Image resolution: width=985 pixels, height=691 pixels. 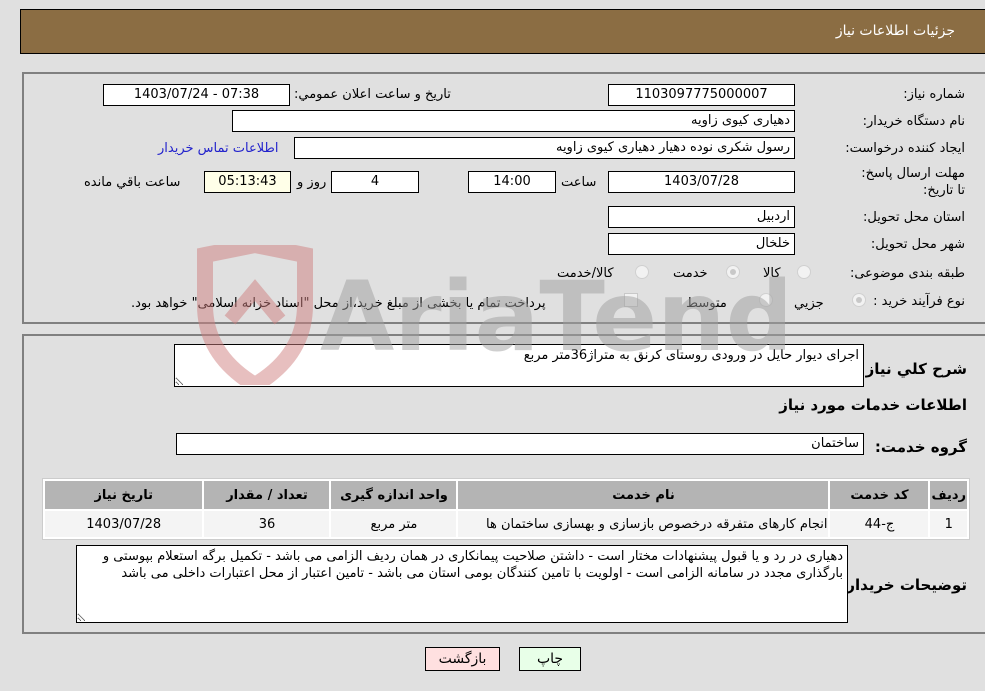 I want to click on purchase-type-label: نوع فرآيند خريد :, so click(x=919, y=301).